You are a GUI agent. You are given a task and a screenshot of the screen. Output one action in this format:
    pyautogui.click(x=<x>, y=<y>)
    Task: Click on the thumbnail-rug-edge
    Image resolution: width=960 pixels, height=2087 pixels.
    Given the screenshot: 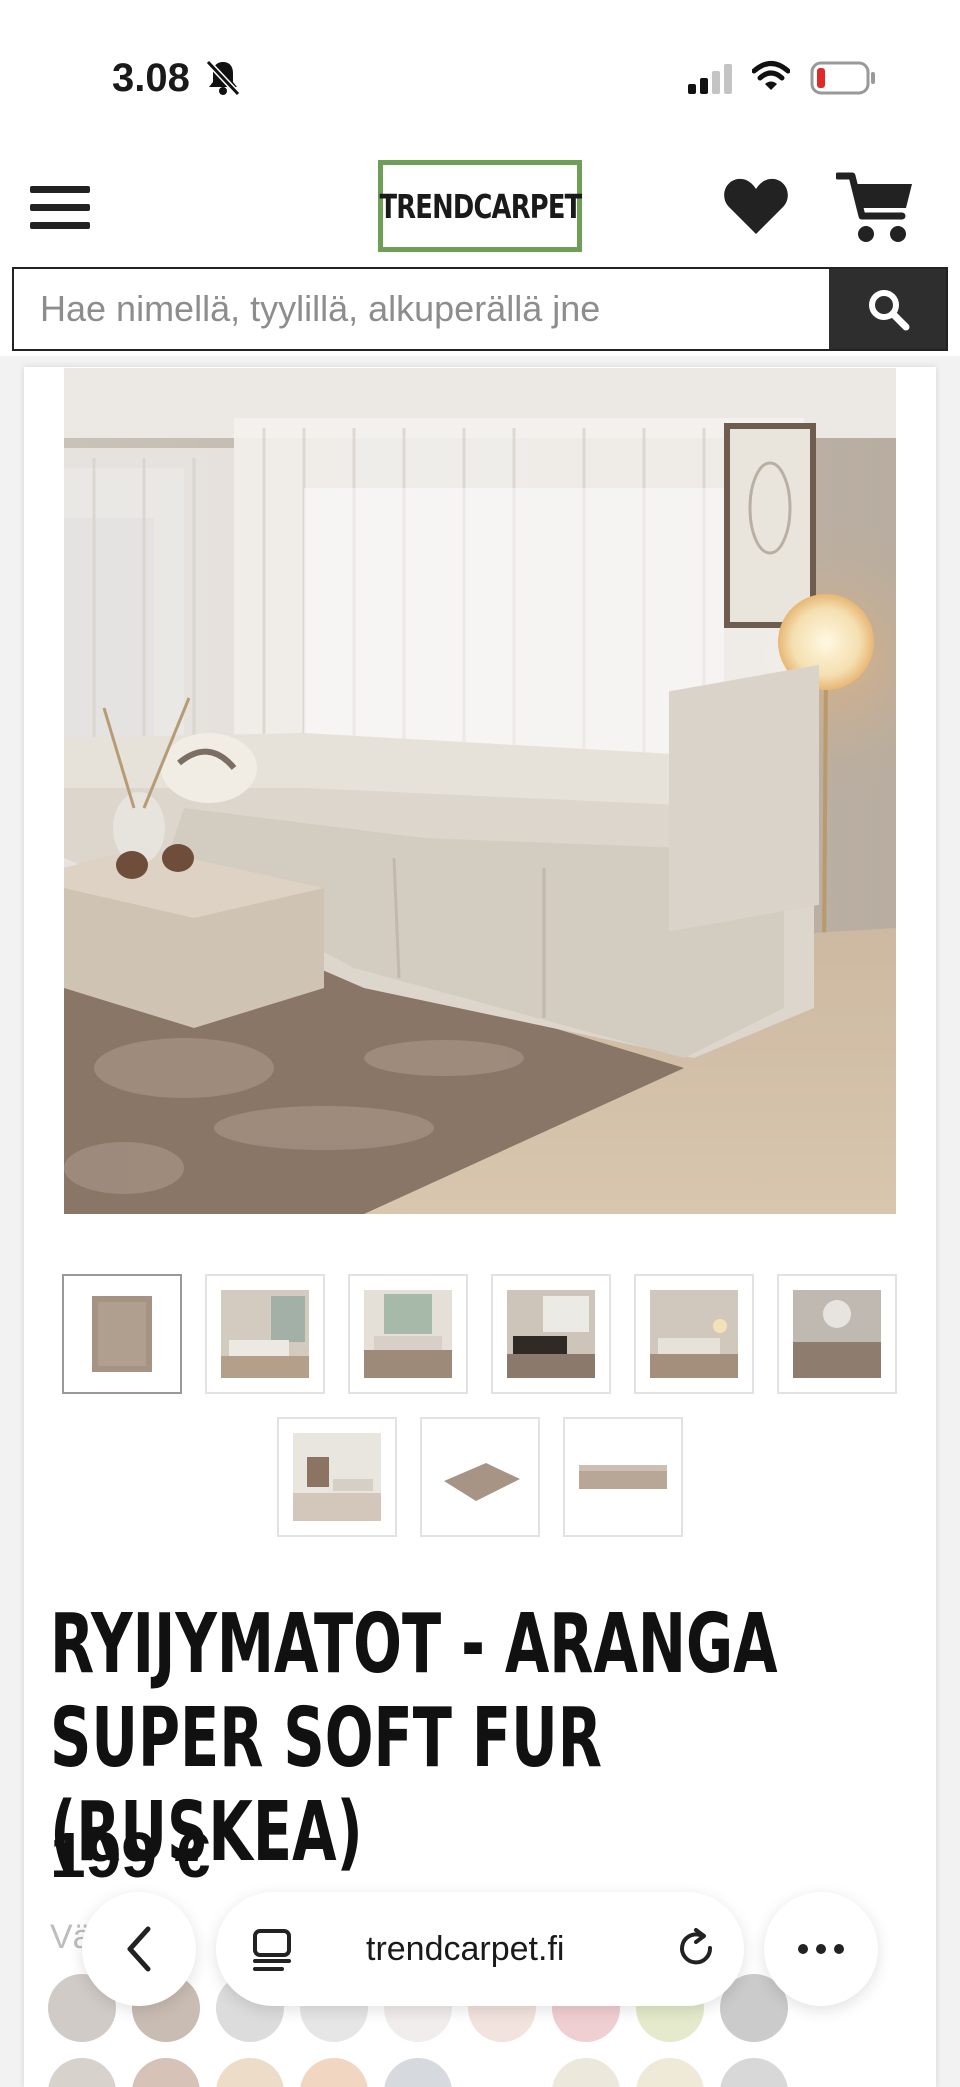 What is the action you would take?
    pyautogui.click(x=623, y=1477)
    